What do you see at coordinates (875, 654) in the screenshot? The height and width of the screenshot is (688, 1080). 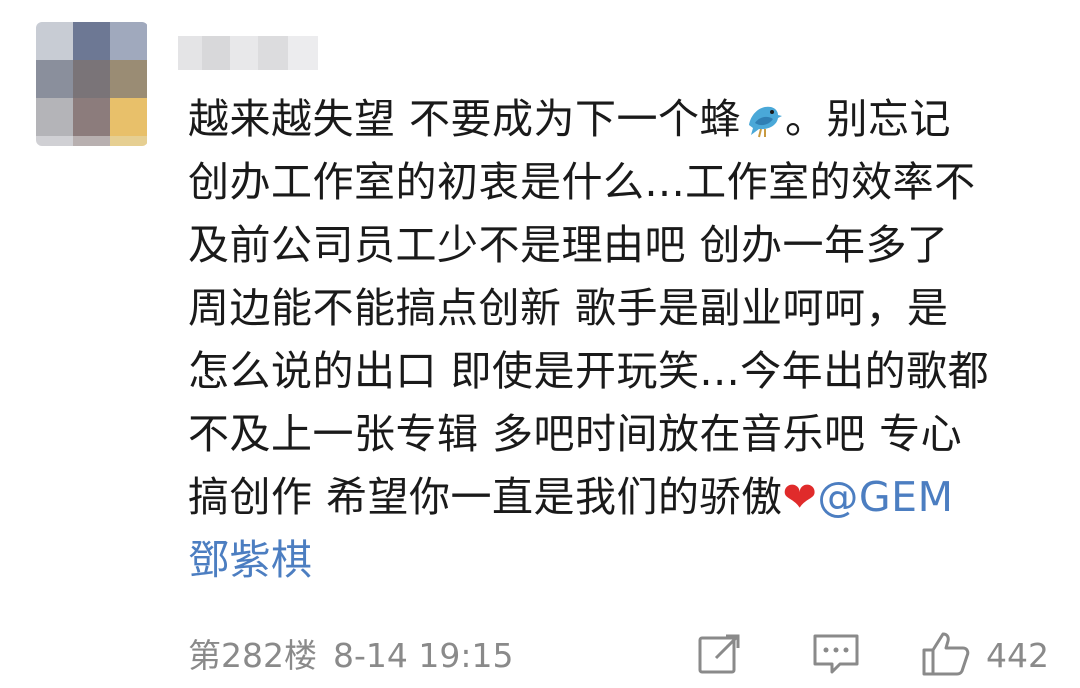 I see `comment-actions: 442` at bounding box center [875, 654].